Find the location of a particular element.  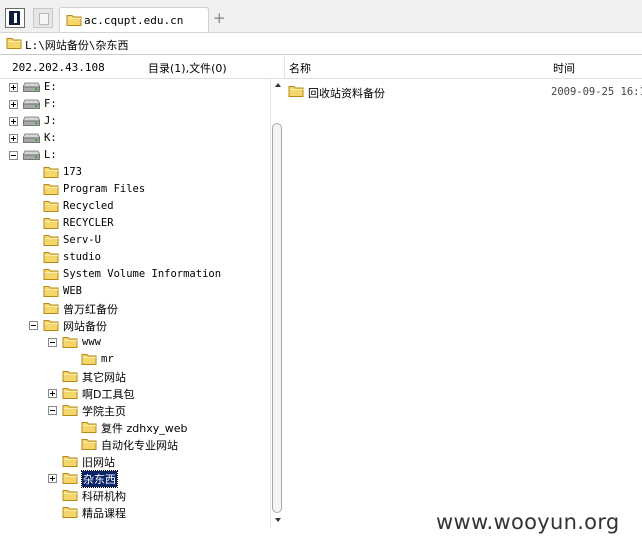

tree-item-label: studio is located at coordinates (82, 257).